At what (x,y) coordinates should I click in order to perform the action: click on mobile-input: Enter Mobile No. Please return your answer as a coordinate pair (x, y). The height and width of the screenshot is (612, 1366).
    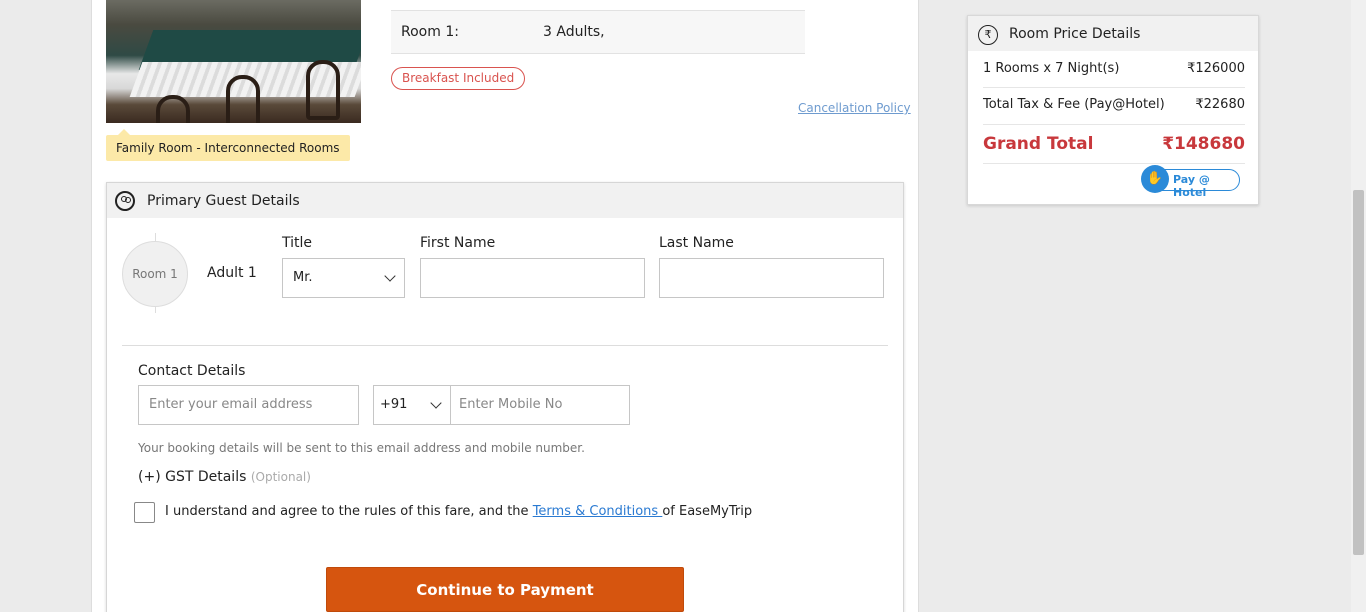
    Looking at the image, I should click on (510, 405).